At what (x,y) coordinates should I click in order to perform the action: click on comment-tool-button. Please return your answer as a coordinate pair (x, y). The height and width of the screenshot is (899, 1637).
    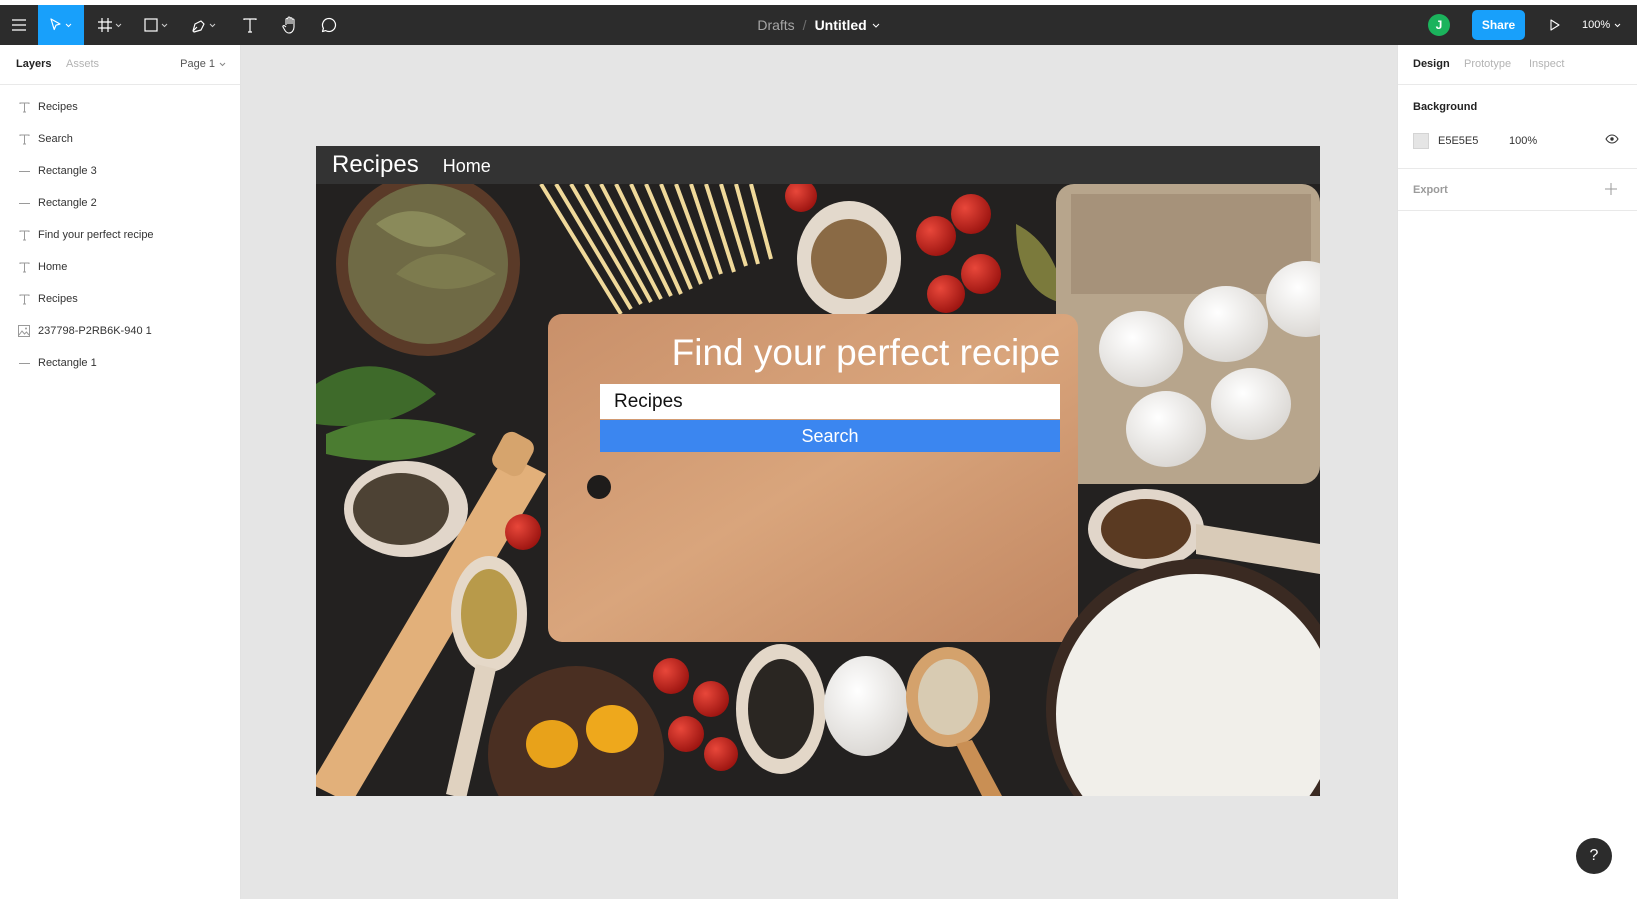
    Looking at the image, I should click on (329, 25).